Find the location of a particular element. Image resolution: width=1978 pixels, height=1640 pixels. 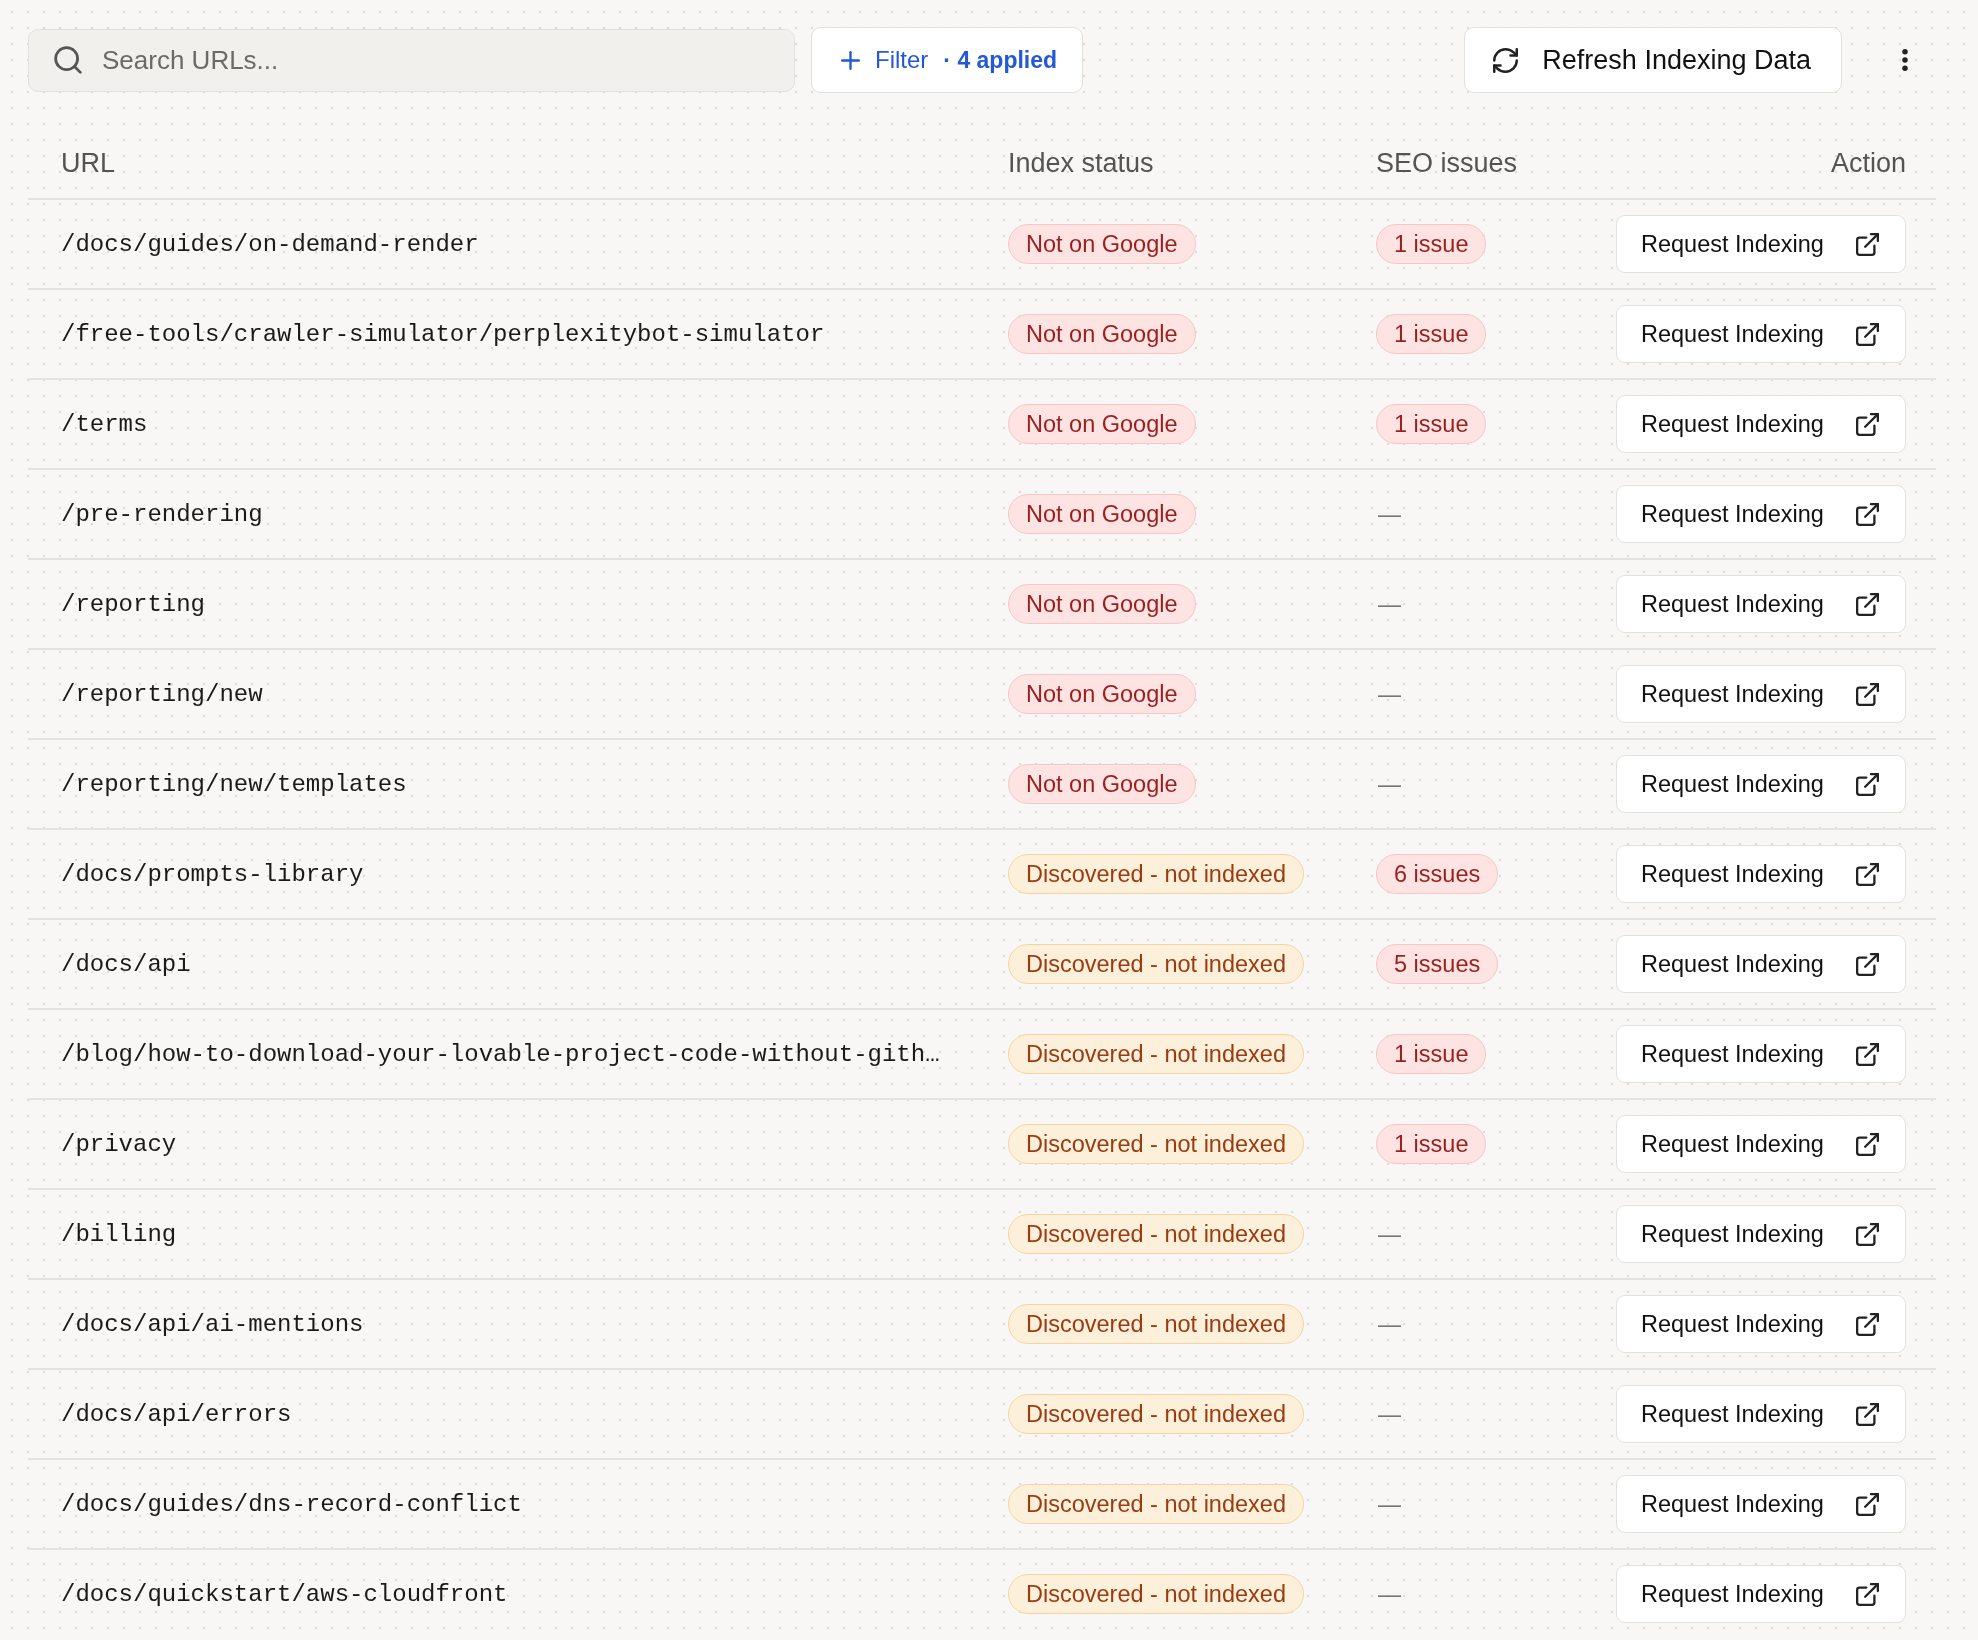

url-text: /docs/guides/on-demand-render is located at coordinates (270, 244).